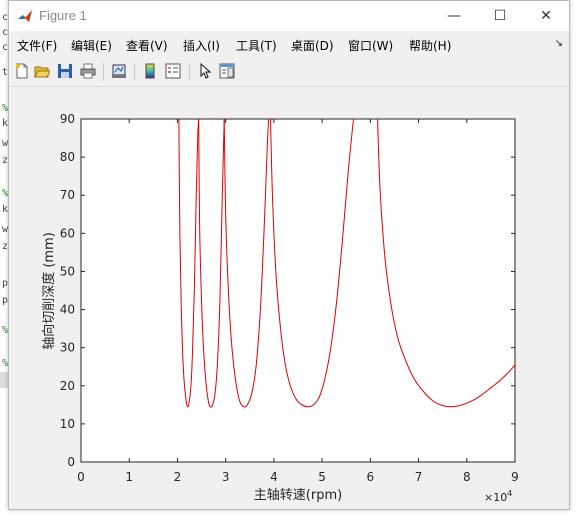 Image resolution: width=576 pixels, height=514 pixels. I want to click on maximize-icon: ☐, so click(500, 16).